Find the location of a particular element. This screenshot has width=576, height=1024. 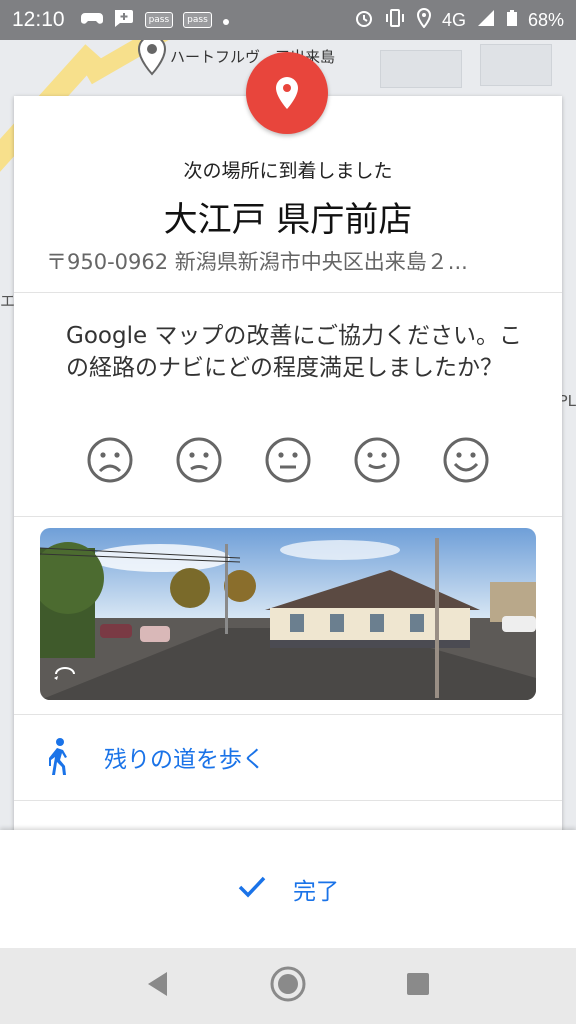

bottom-action-bar: 完了 is located at coordinates (288, 889).